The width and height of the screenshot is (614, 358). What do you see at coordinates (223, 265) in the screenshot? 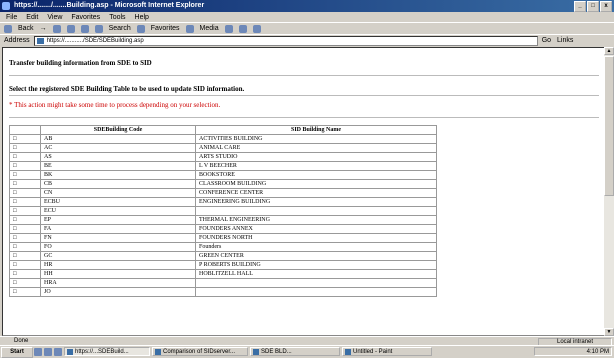
I see `table-row: □ HR P ROBERTS BUILDING` at bounding box center [223, 265].